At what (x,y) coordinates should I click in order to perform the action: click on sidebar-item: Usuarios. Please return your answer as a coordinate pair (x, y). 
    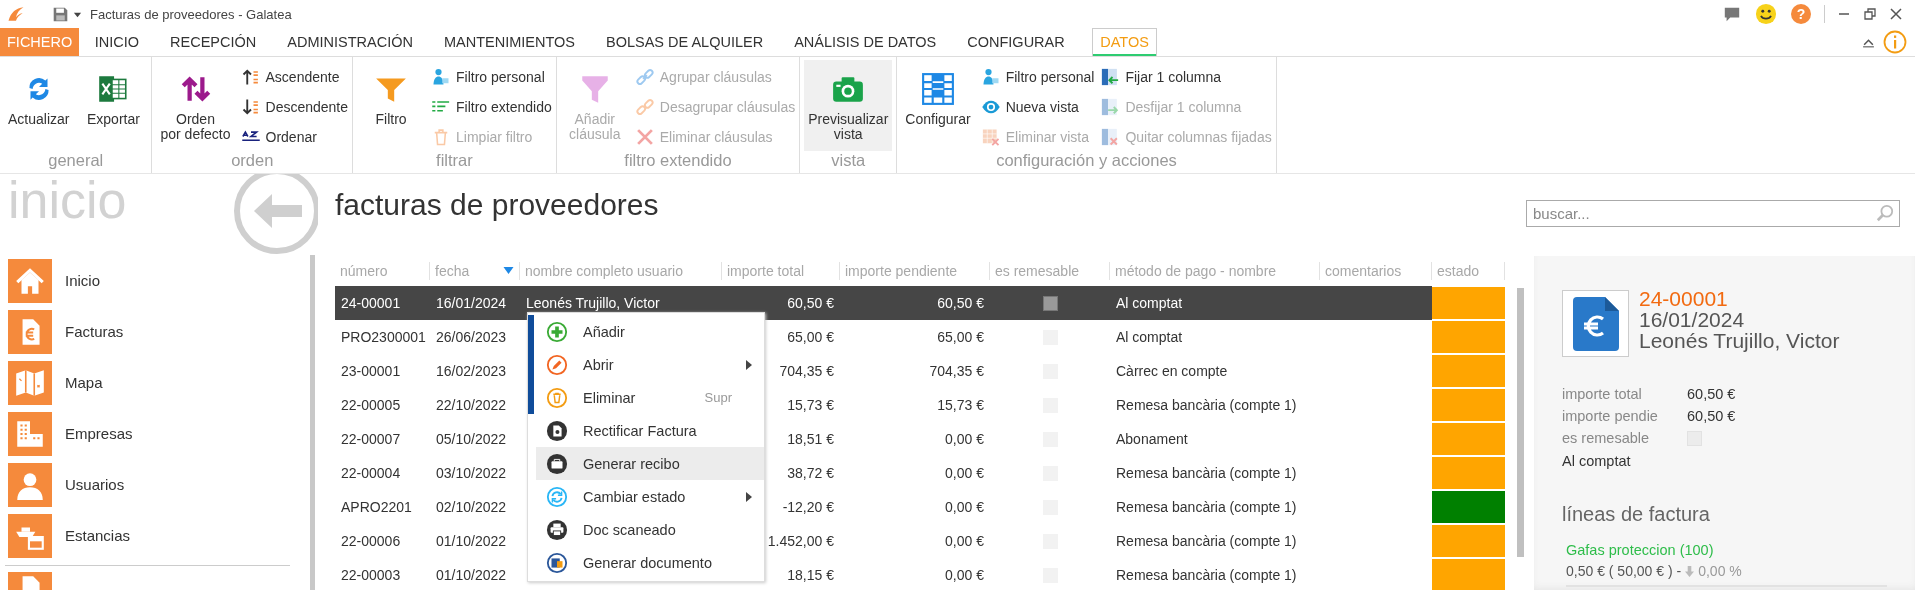
    Looking at the image, I should click on (159, 484).